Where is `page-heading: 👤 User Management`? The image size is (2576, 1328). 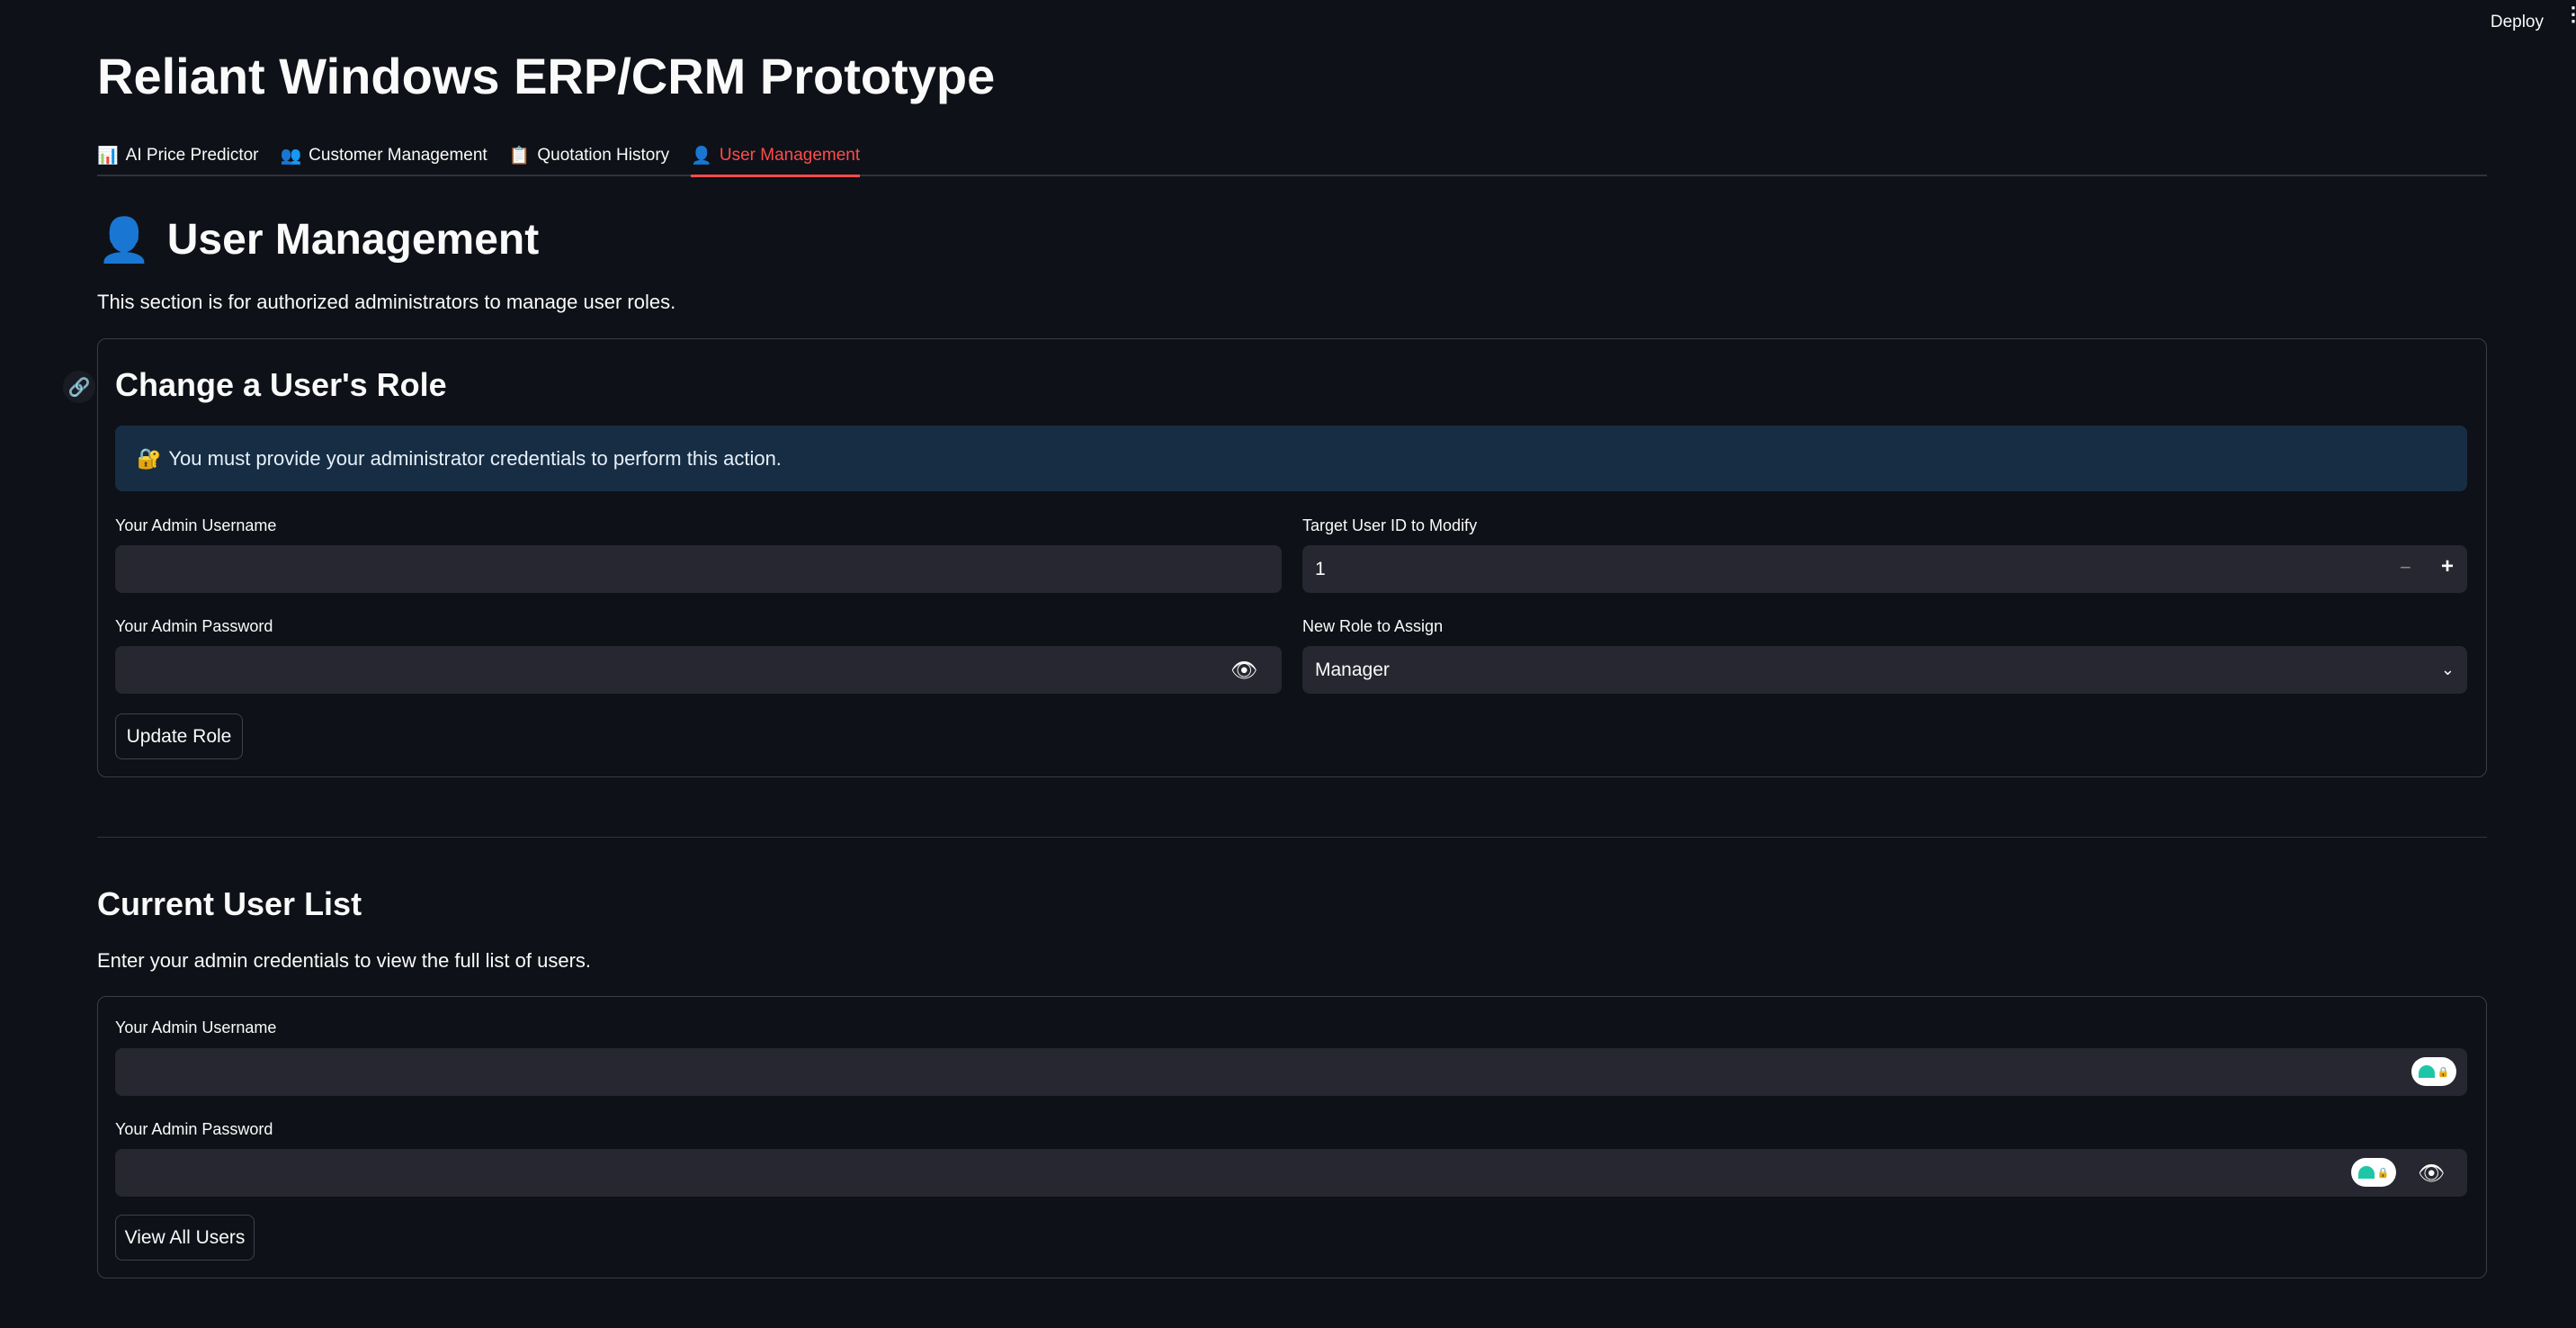 page-heading: 👤 User Management is located at coordinates (318, 240).